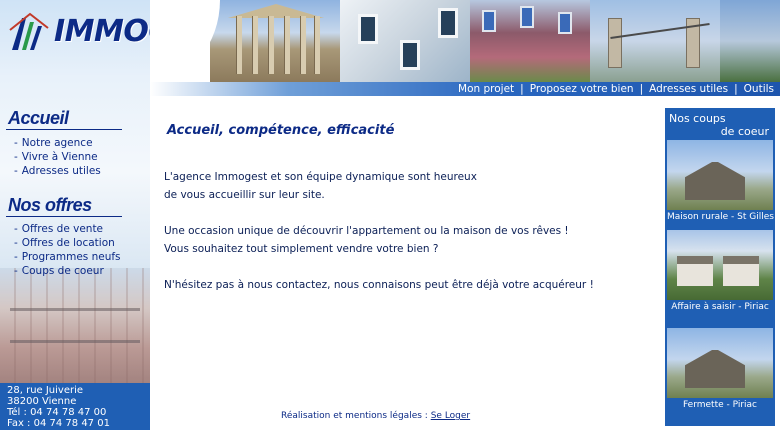 The width and height of the screenshot is (780, 430). I want to click on accueil-divider, so click(64, 129).